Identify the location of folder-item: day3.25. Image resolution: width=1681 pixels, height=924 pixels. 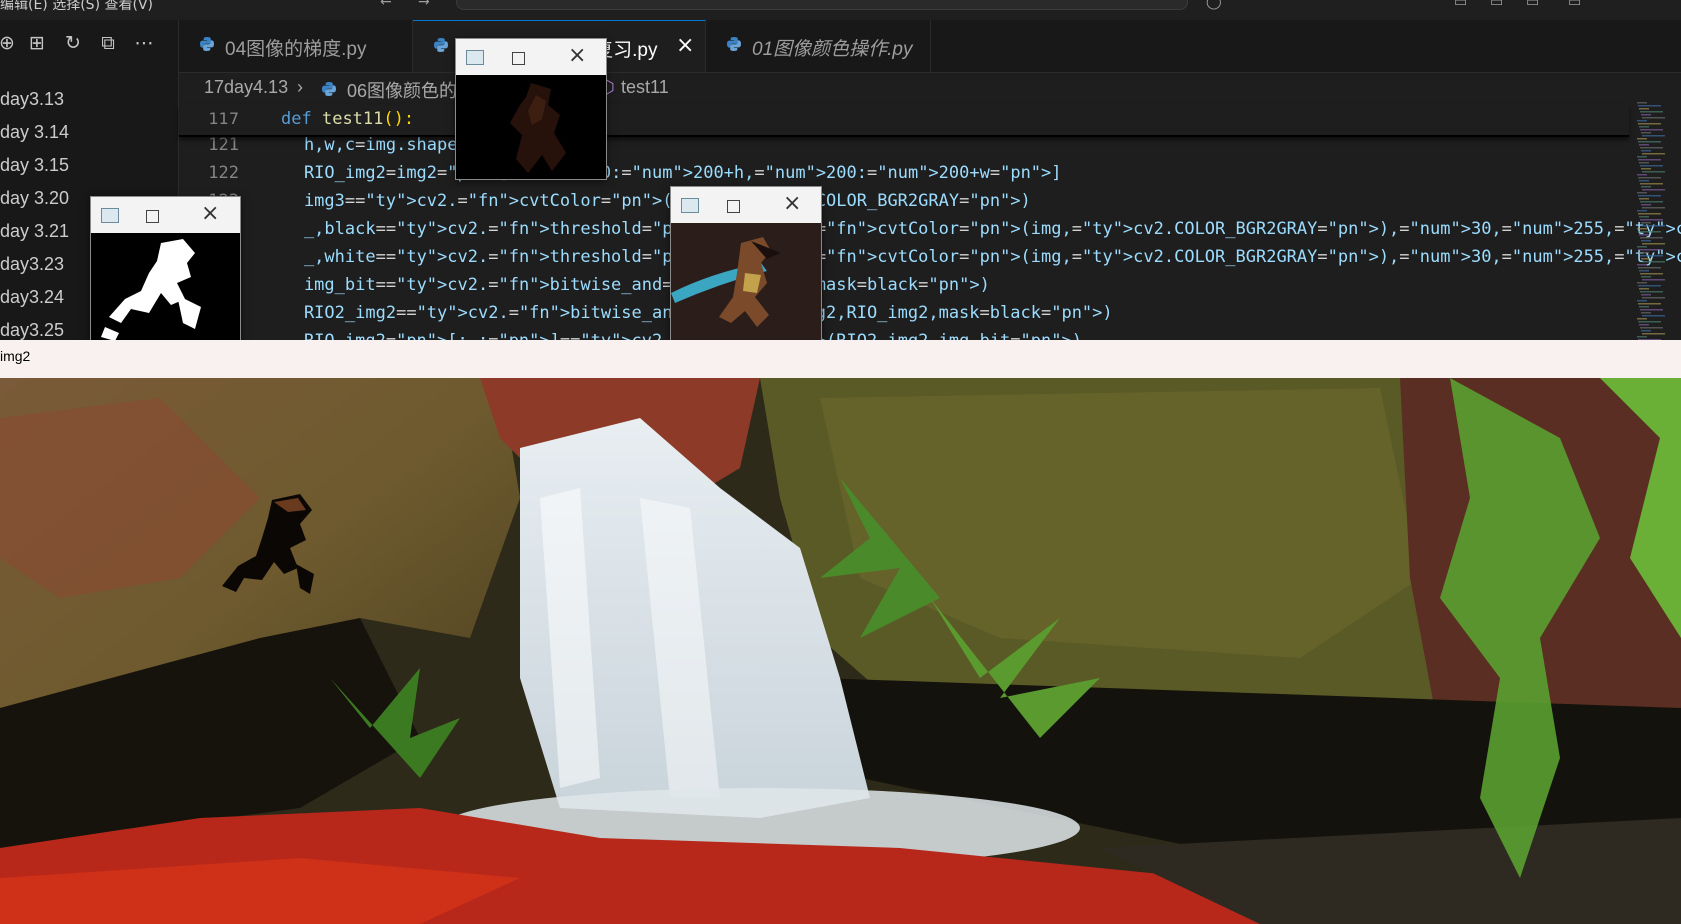
(32, 330).